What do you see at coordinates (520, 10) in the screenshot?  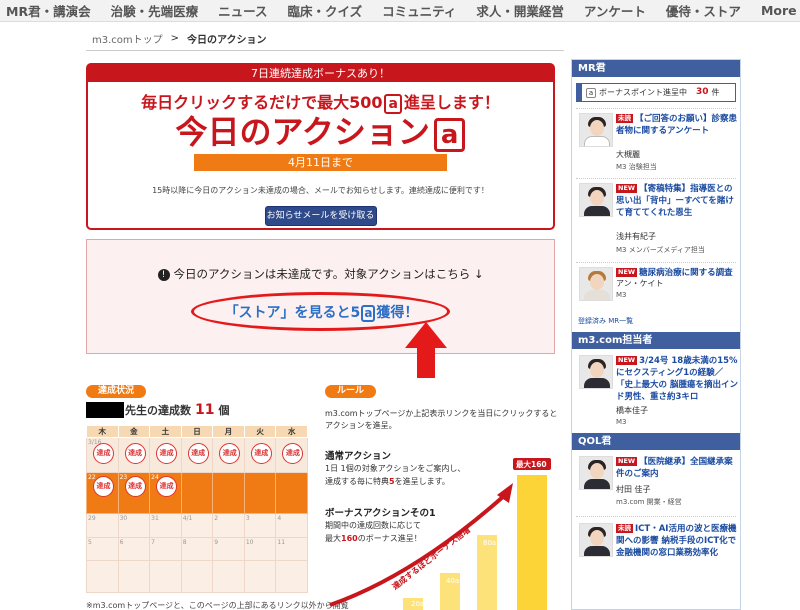 I see `nav-jobs: 求人・開業経営` at bounding box center [520, 10].